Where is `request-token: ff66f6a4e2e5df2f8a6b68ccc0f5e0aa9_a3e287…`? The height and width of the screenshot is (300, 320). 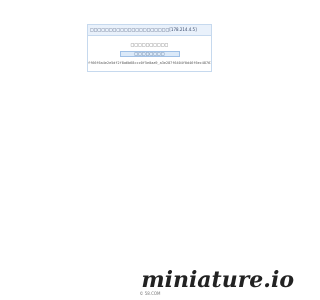 request-token: ff66f6a4e2e5df2f8a6b68ccc0f5e0aa9_a3e287… is located at coordinates (149, 63).